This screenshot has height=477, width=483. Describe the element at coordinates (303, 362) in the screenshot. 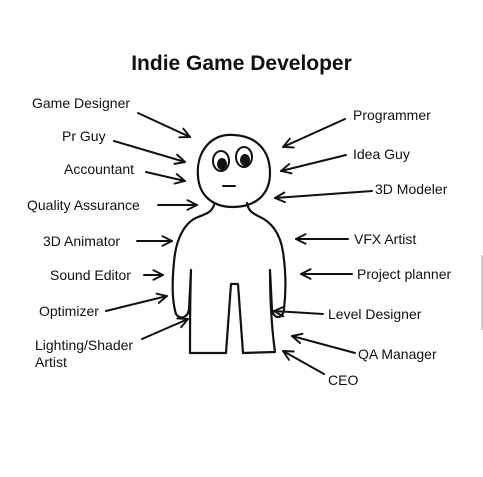

I see `arrow-ceo` at that location.